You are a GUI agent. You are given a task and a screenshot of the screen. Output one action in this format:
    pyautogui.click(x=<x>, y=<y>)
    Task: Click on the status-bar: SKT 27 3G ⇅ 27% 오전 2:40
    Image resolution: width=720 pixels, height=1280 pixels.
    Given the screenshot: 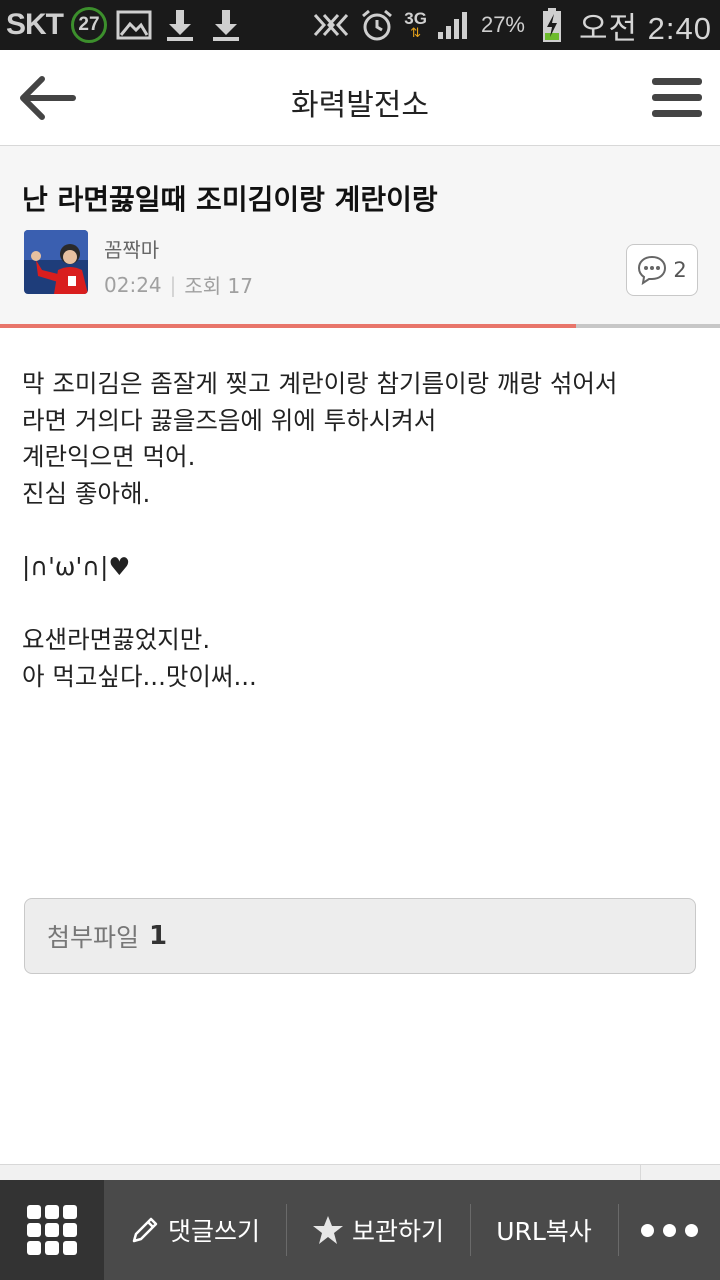 What is the action you would take?
    pyautogui.click(x=360, y=25)
    